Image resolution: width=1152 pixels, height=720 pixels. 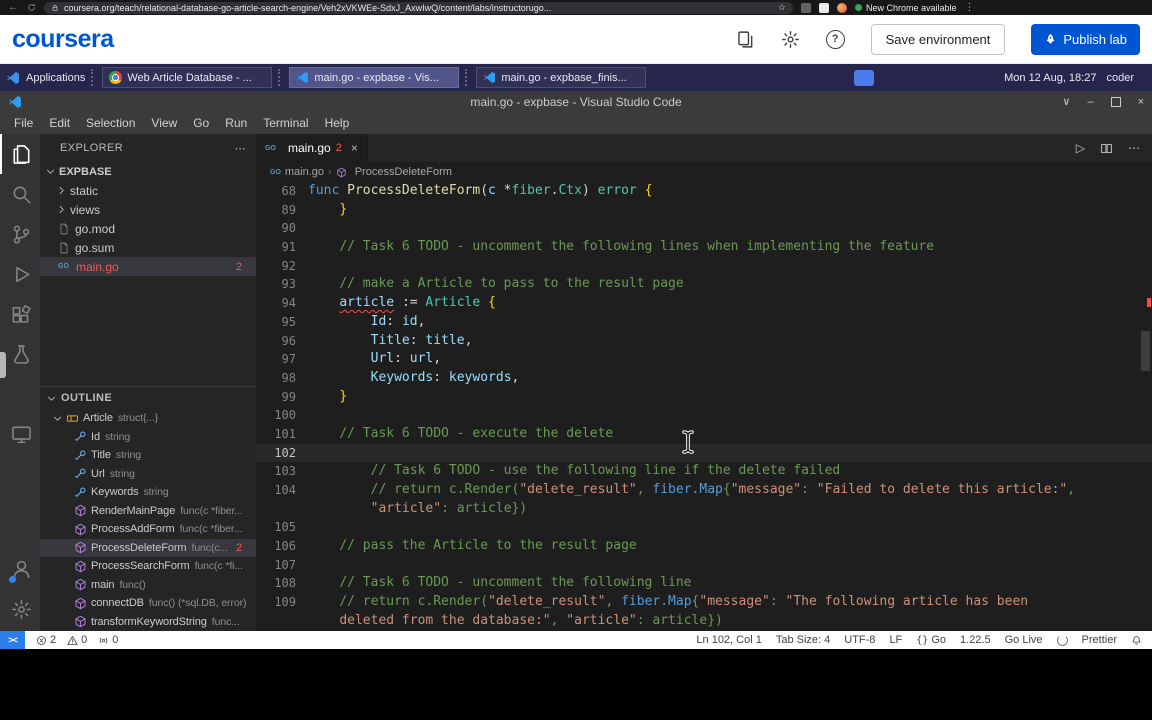 I want to click on outline-header: OUTLINE, so click(x=148, y=397).